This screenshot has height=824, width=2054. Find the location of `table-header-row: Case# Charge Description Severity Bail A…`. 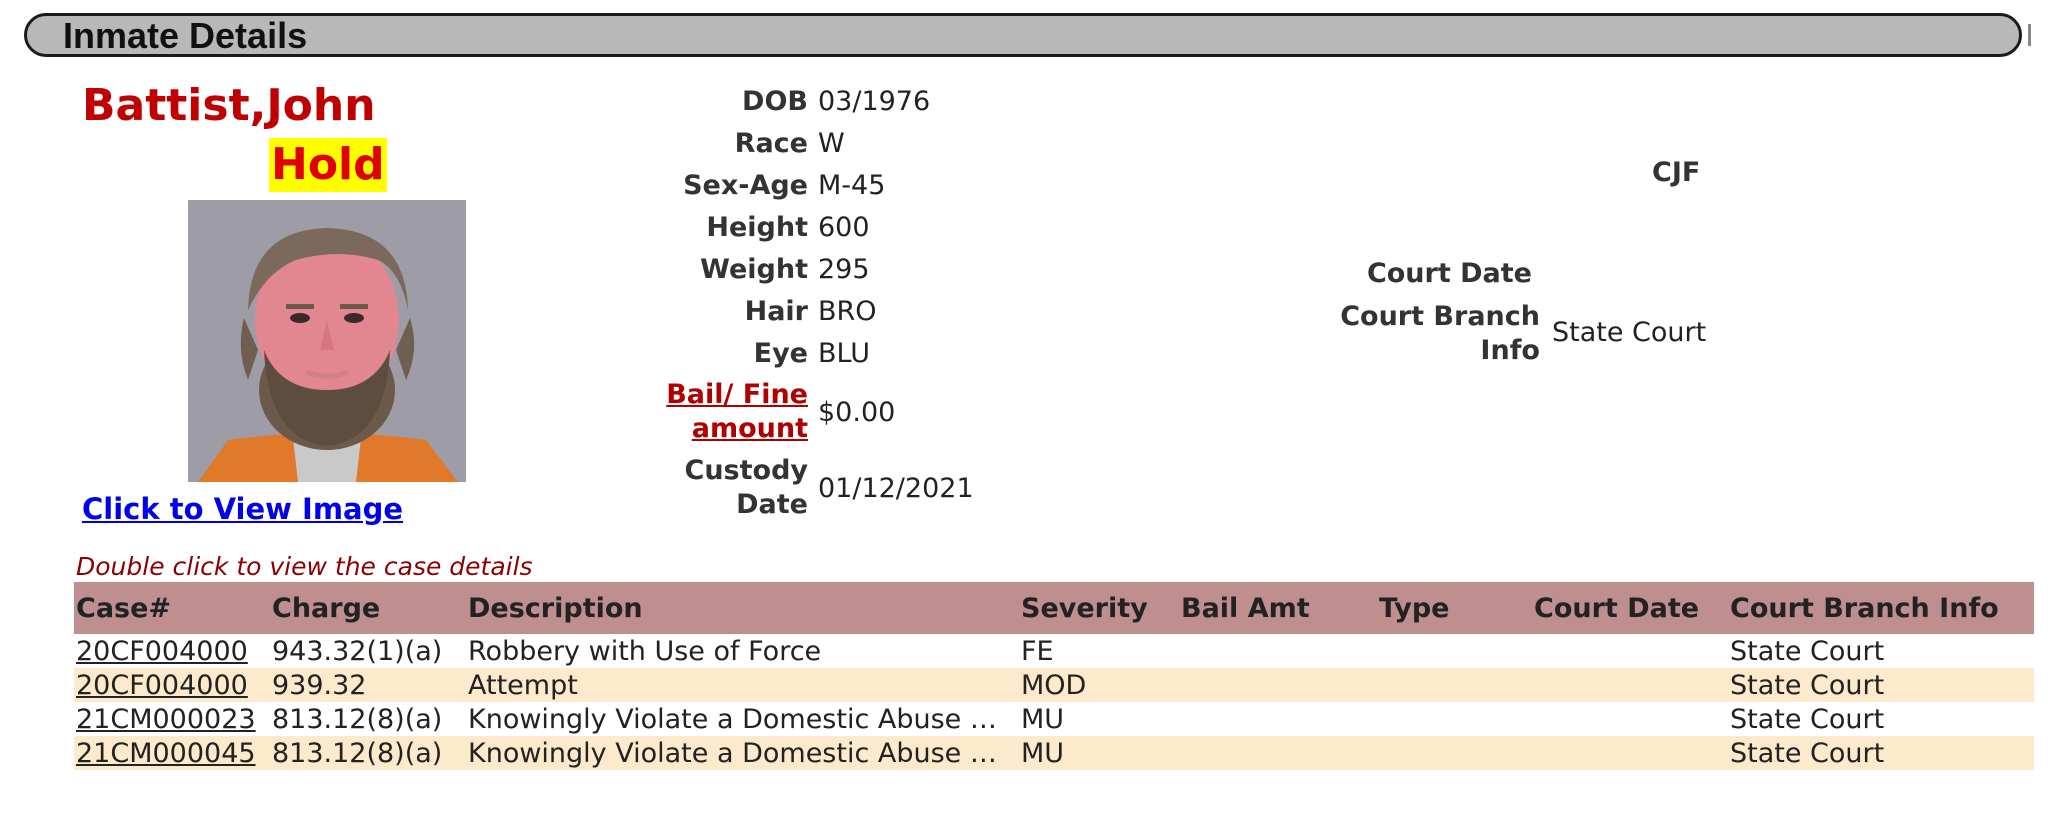

table-header-row: Case# Charge Description Severity Bail A… is located at coordinates (1054, 608).